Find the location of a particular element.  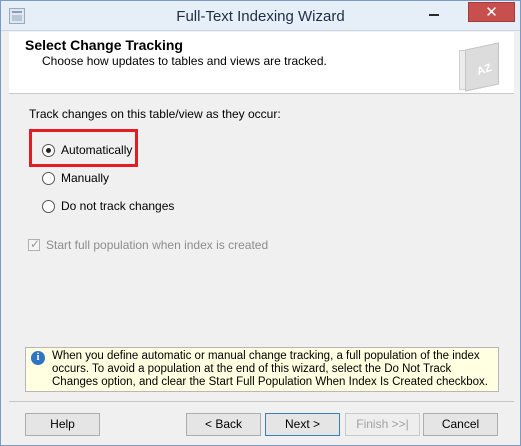

finish-button: Finish >>| is located at coordinates (382, 424).